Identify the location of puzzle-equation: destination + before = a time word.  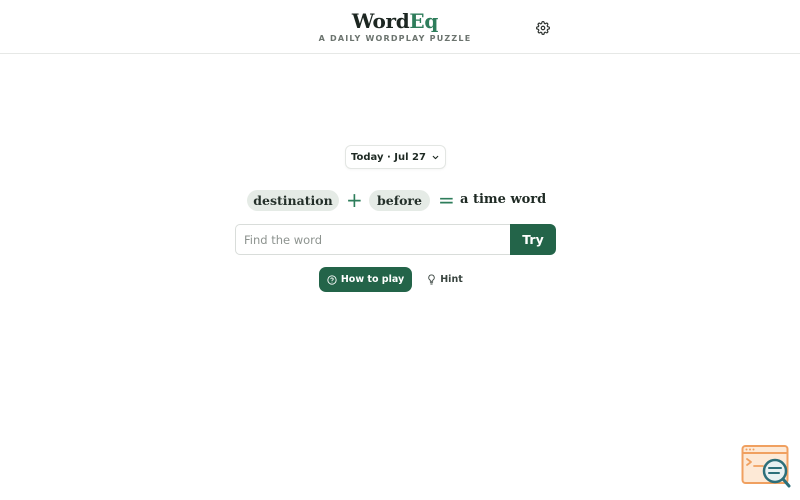
(400, 200).